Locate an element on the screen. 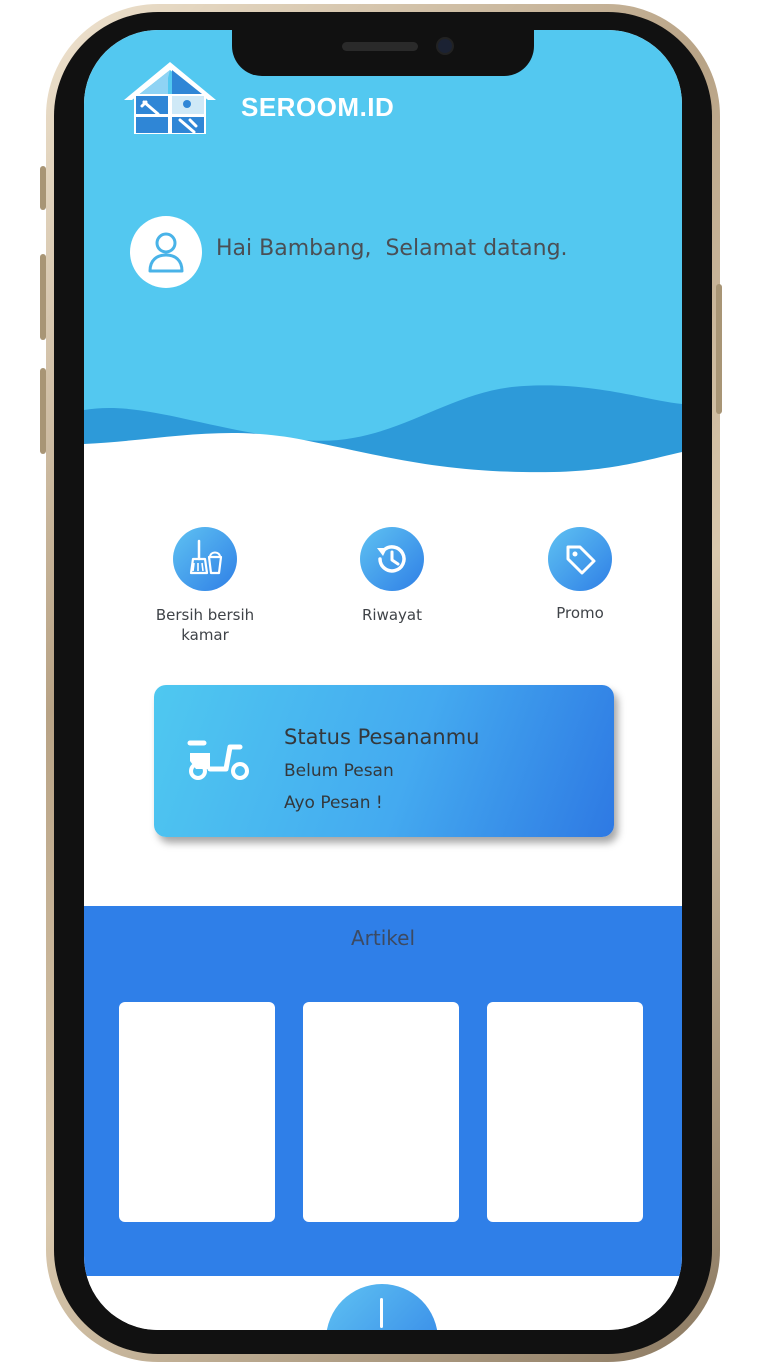  volume-down-button is located at coordinates (43, 411).